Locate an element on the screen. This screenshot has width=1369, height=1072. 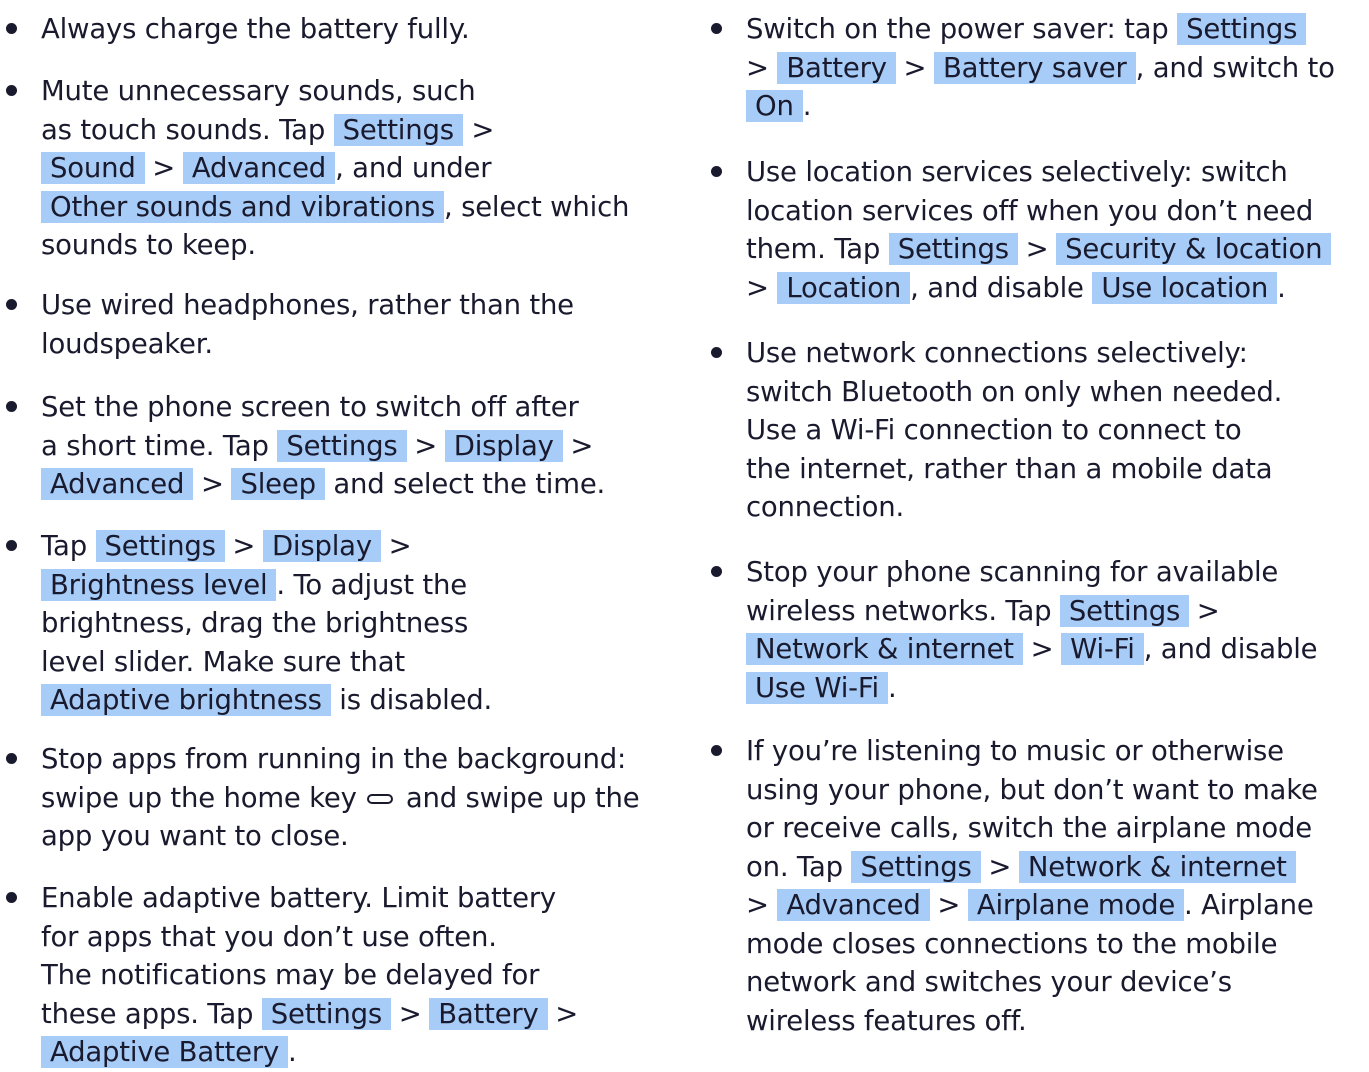
tip-line: these apps. Tap Settings > Battery > is located at coordinates (354, 1014).